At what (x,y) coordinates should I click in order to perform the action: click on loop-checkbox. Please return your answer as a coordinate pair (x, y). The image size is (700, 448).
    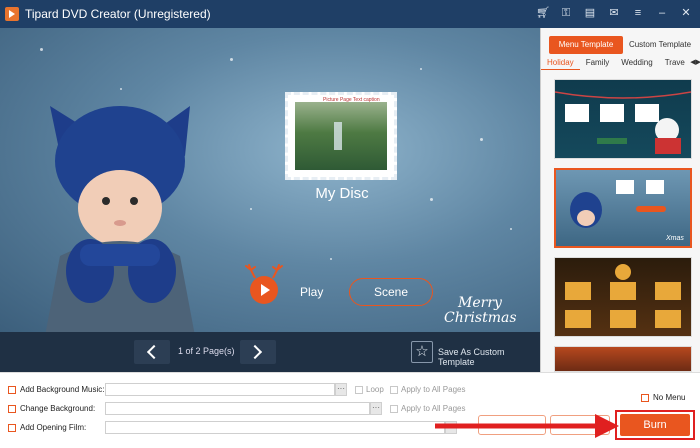
    Looking at the image, I should click on (359, 390).